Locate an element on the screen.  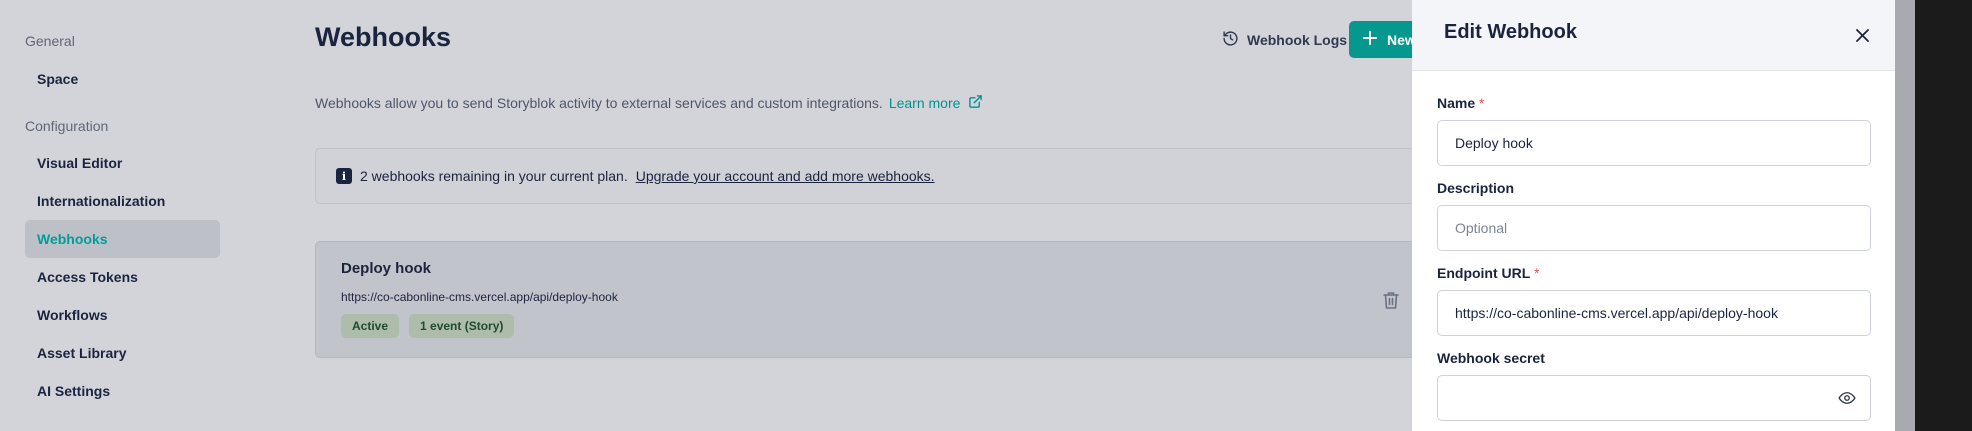
learn-more-link: Learn more is located at coordinates (936, 103).